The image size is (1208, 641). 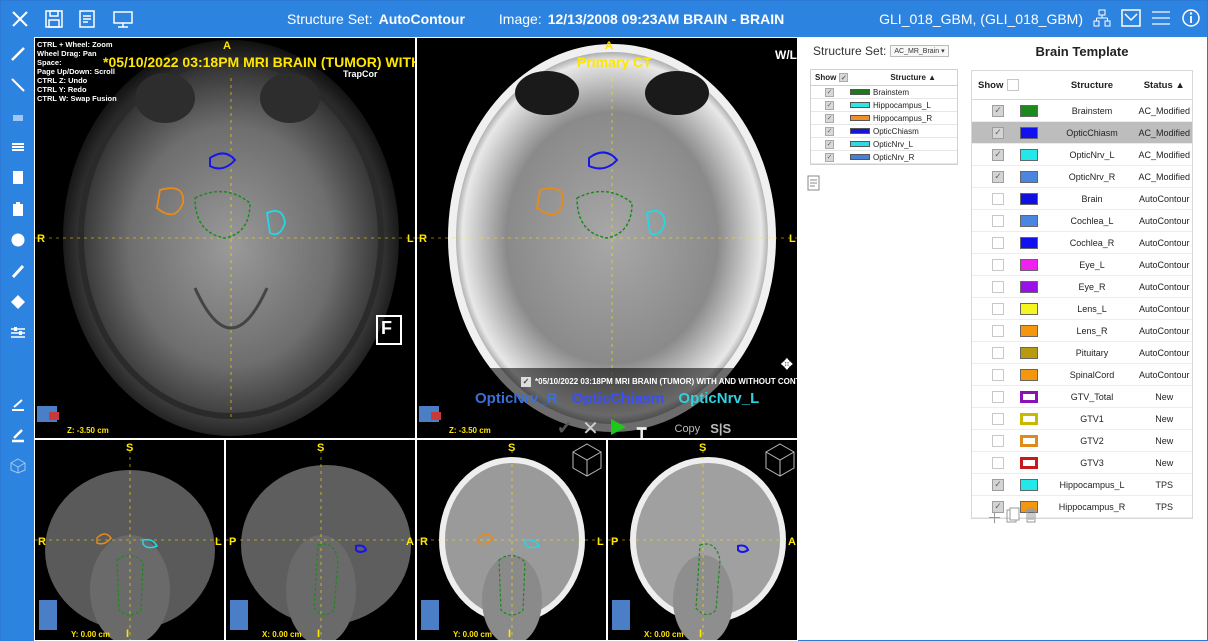 I want to click on fusion-checkbox: ✓, so click(x=526, y=382).